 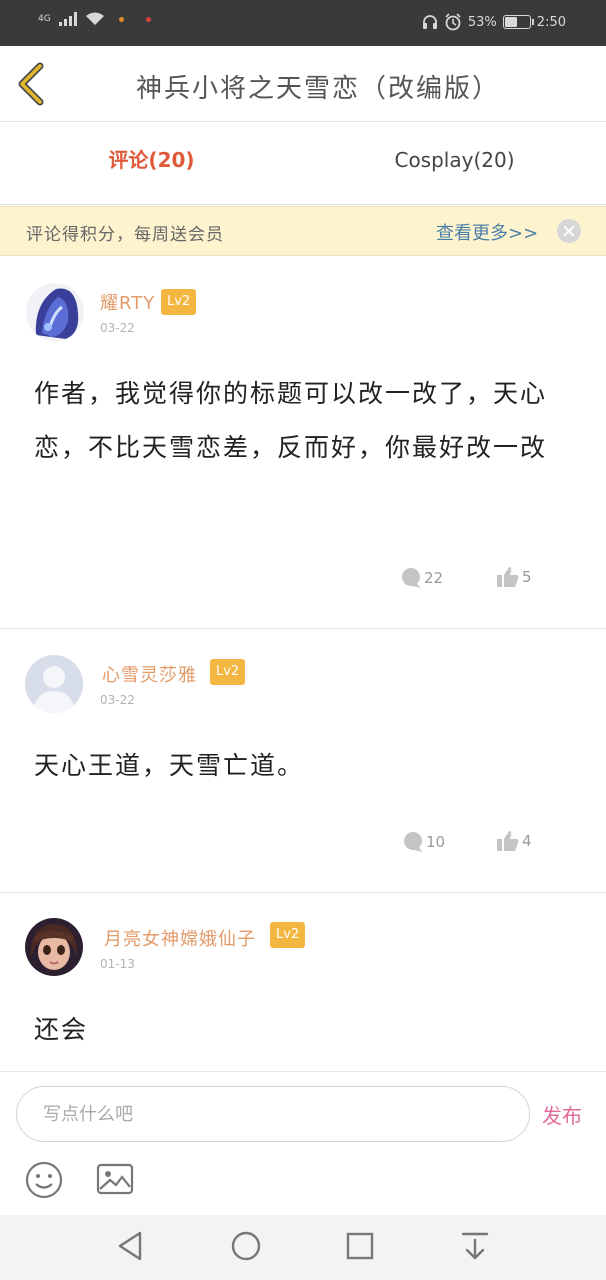 I want to click on wifi-icon, so click(x=94, y=18).